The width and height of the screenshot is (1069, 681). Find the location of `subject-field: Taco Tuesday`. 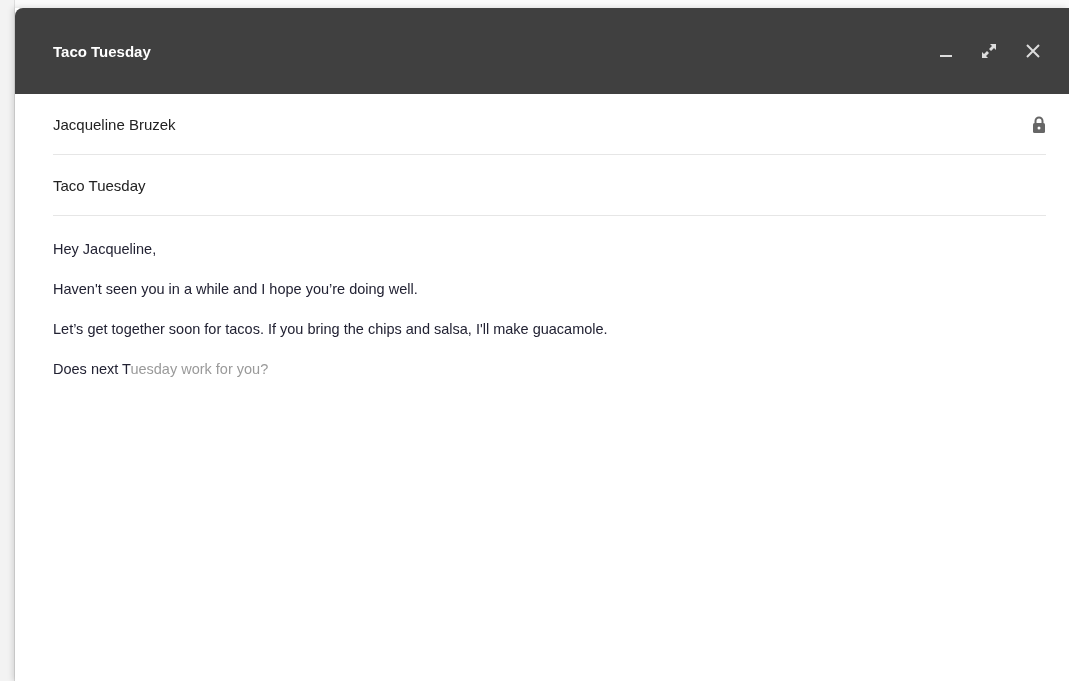

subject-field: Taco Tuesday is located at coordinates (99, 185).